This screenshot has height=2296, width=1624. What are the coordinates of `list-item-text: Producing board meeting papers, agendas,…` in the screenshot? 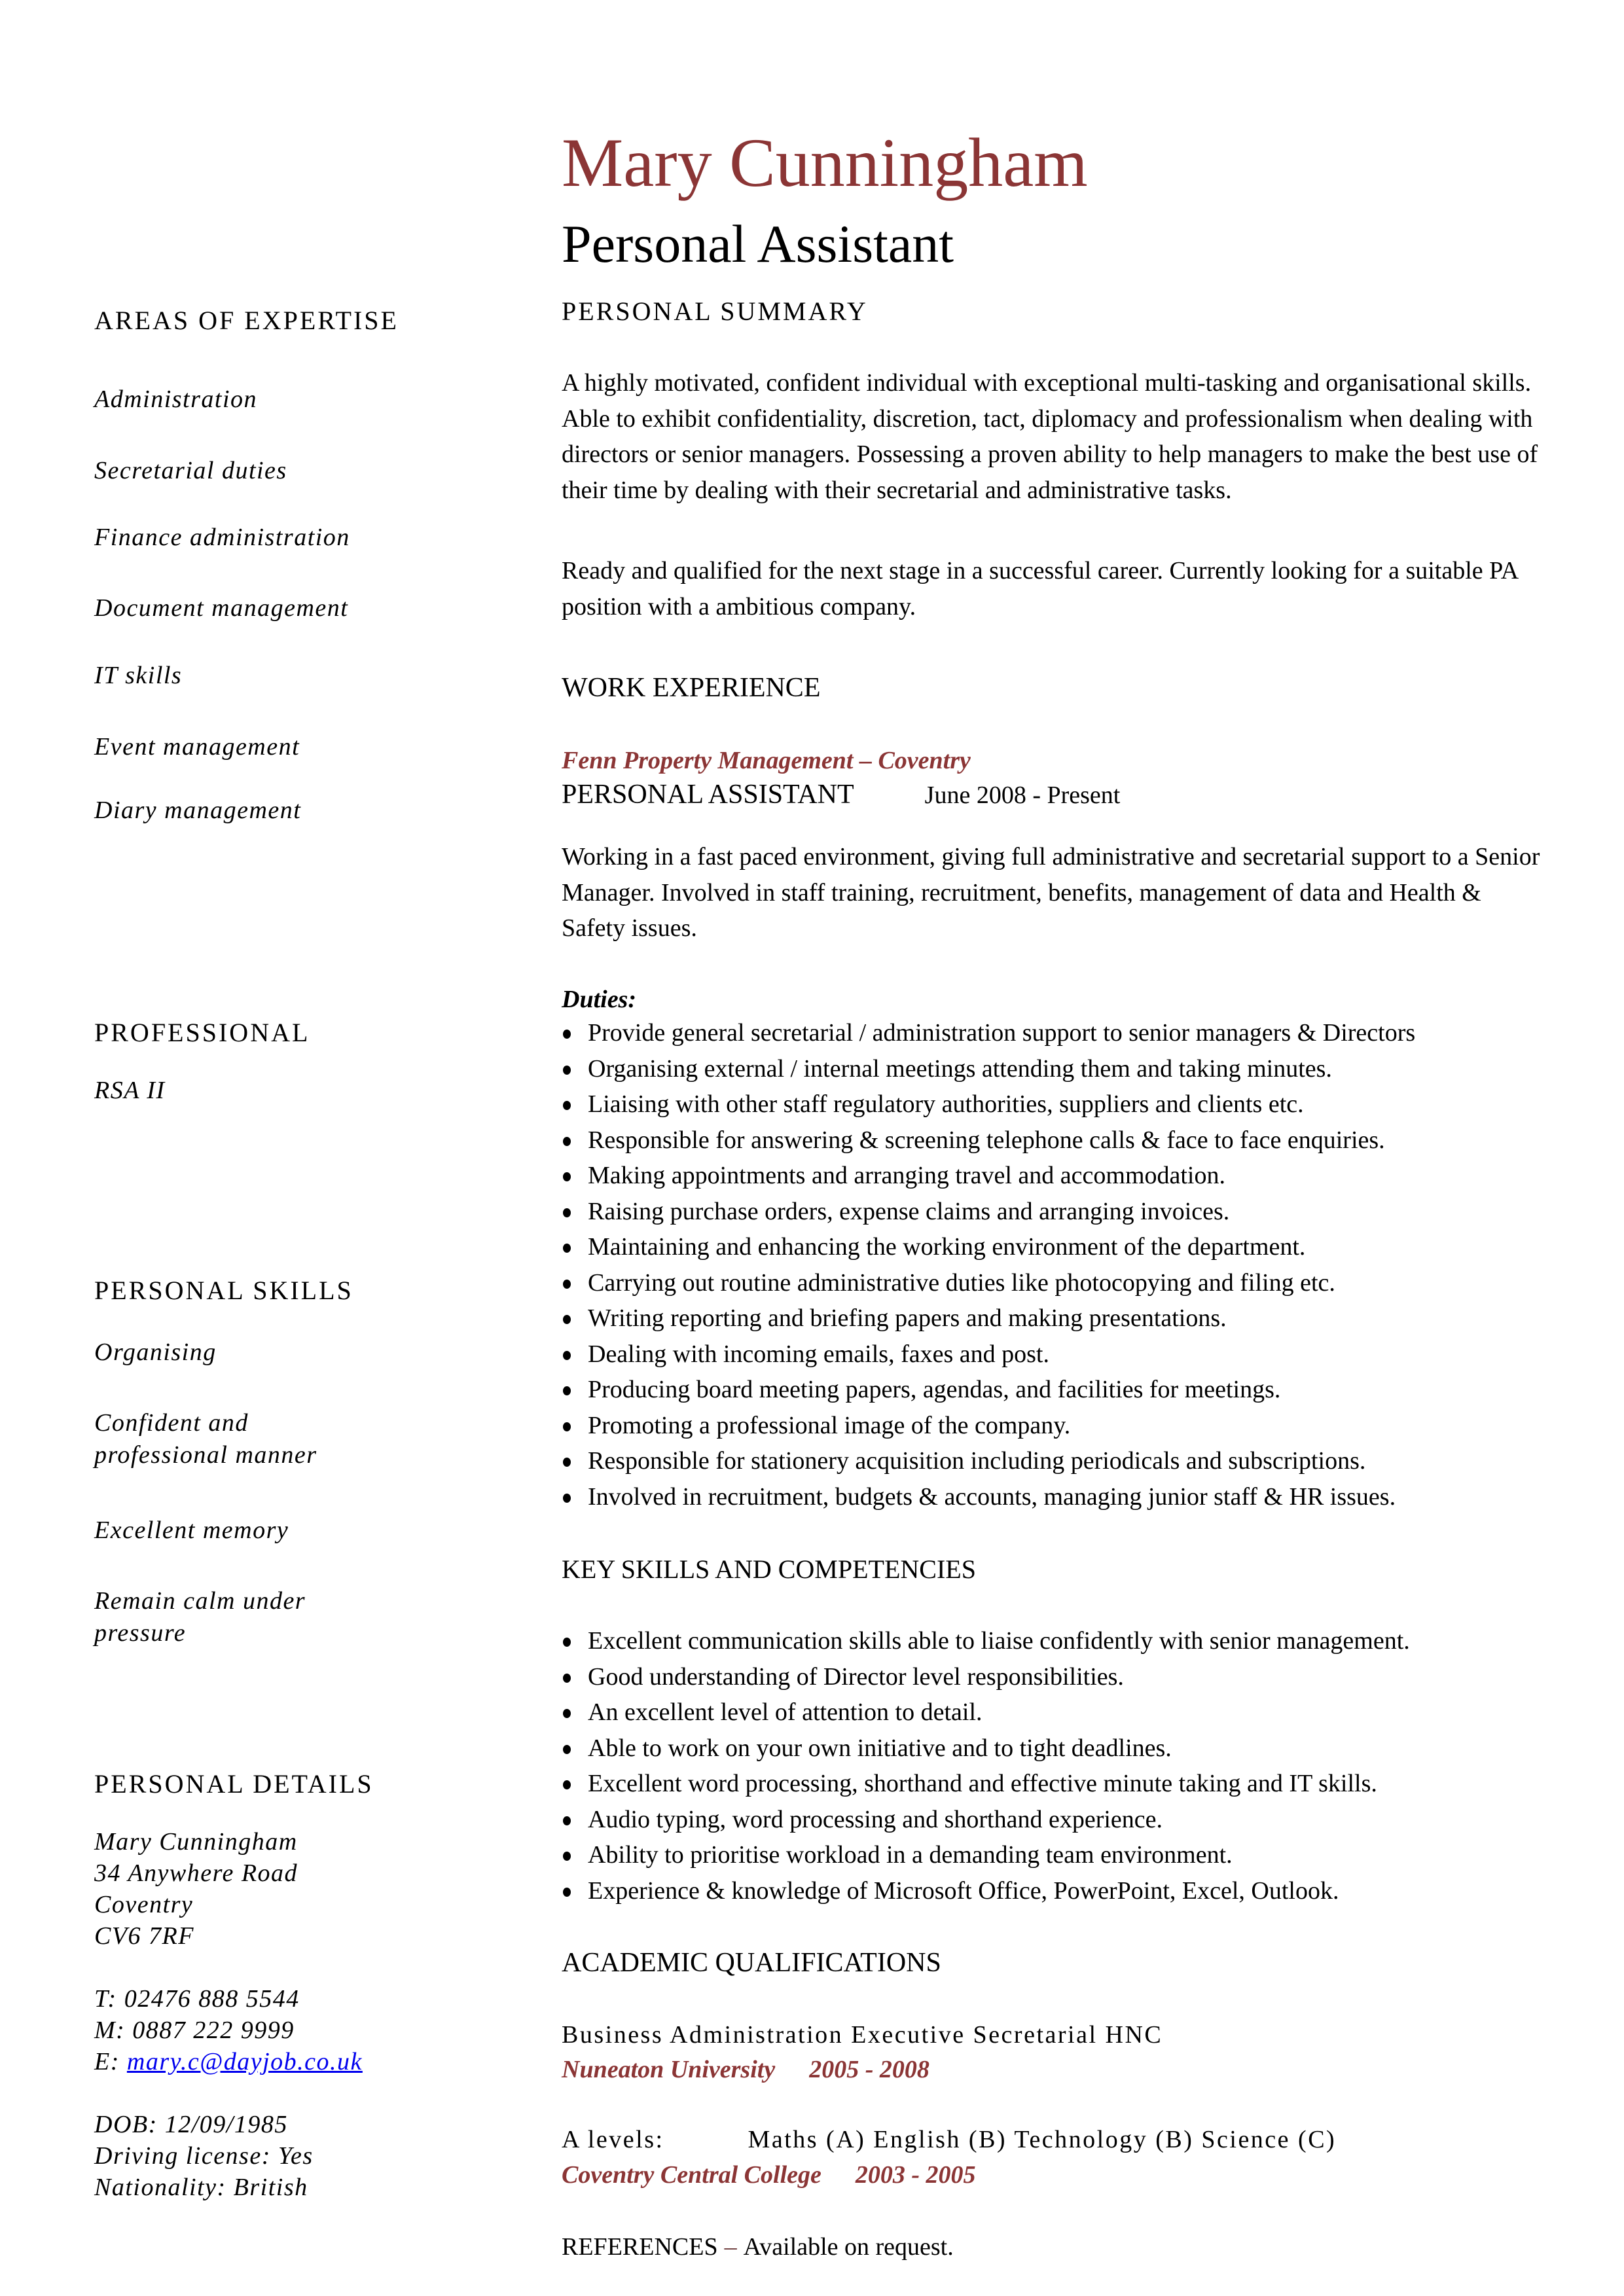 It's located at (934, 1389).